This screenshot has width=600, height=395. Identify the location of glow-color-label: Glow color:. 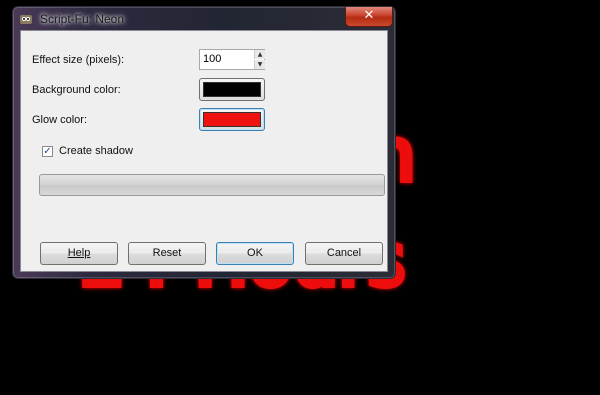
(60, 120).